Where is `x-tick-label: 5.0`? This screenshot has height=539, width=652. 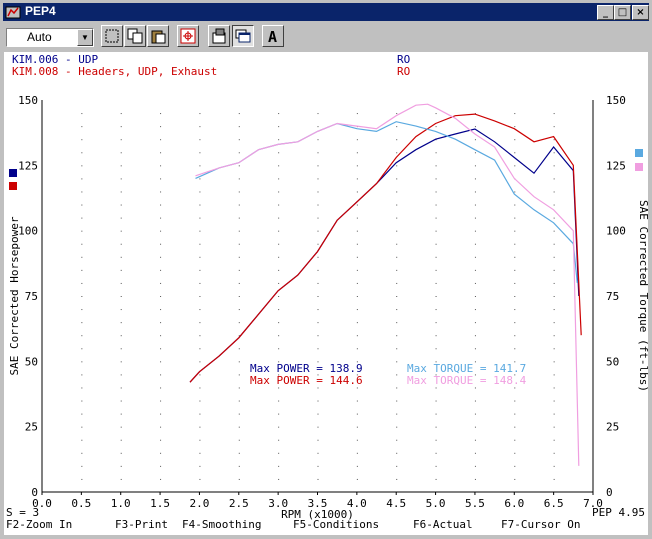
x-tick-label: 5.0 is located at coordinates (436, 503).